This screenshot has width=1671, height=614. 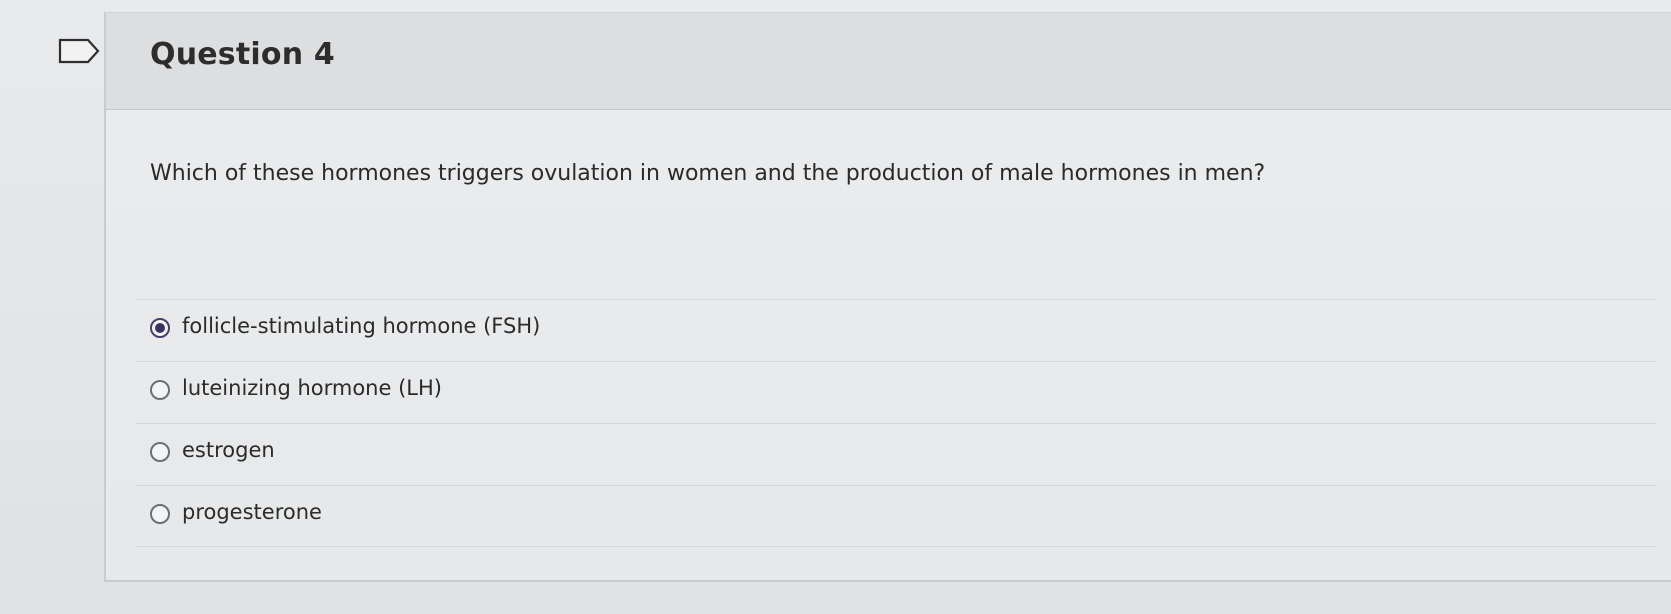 I want to click on question-title: Question 4, so click(x=242, y=54).